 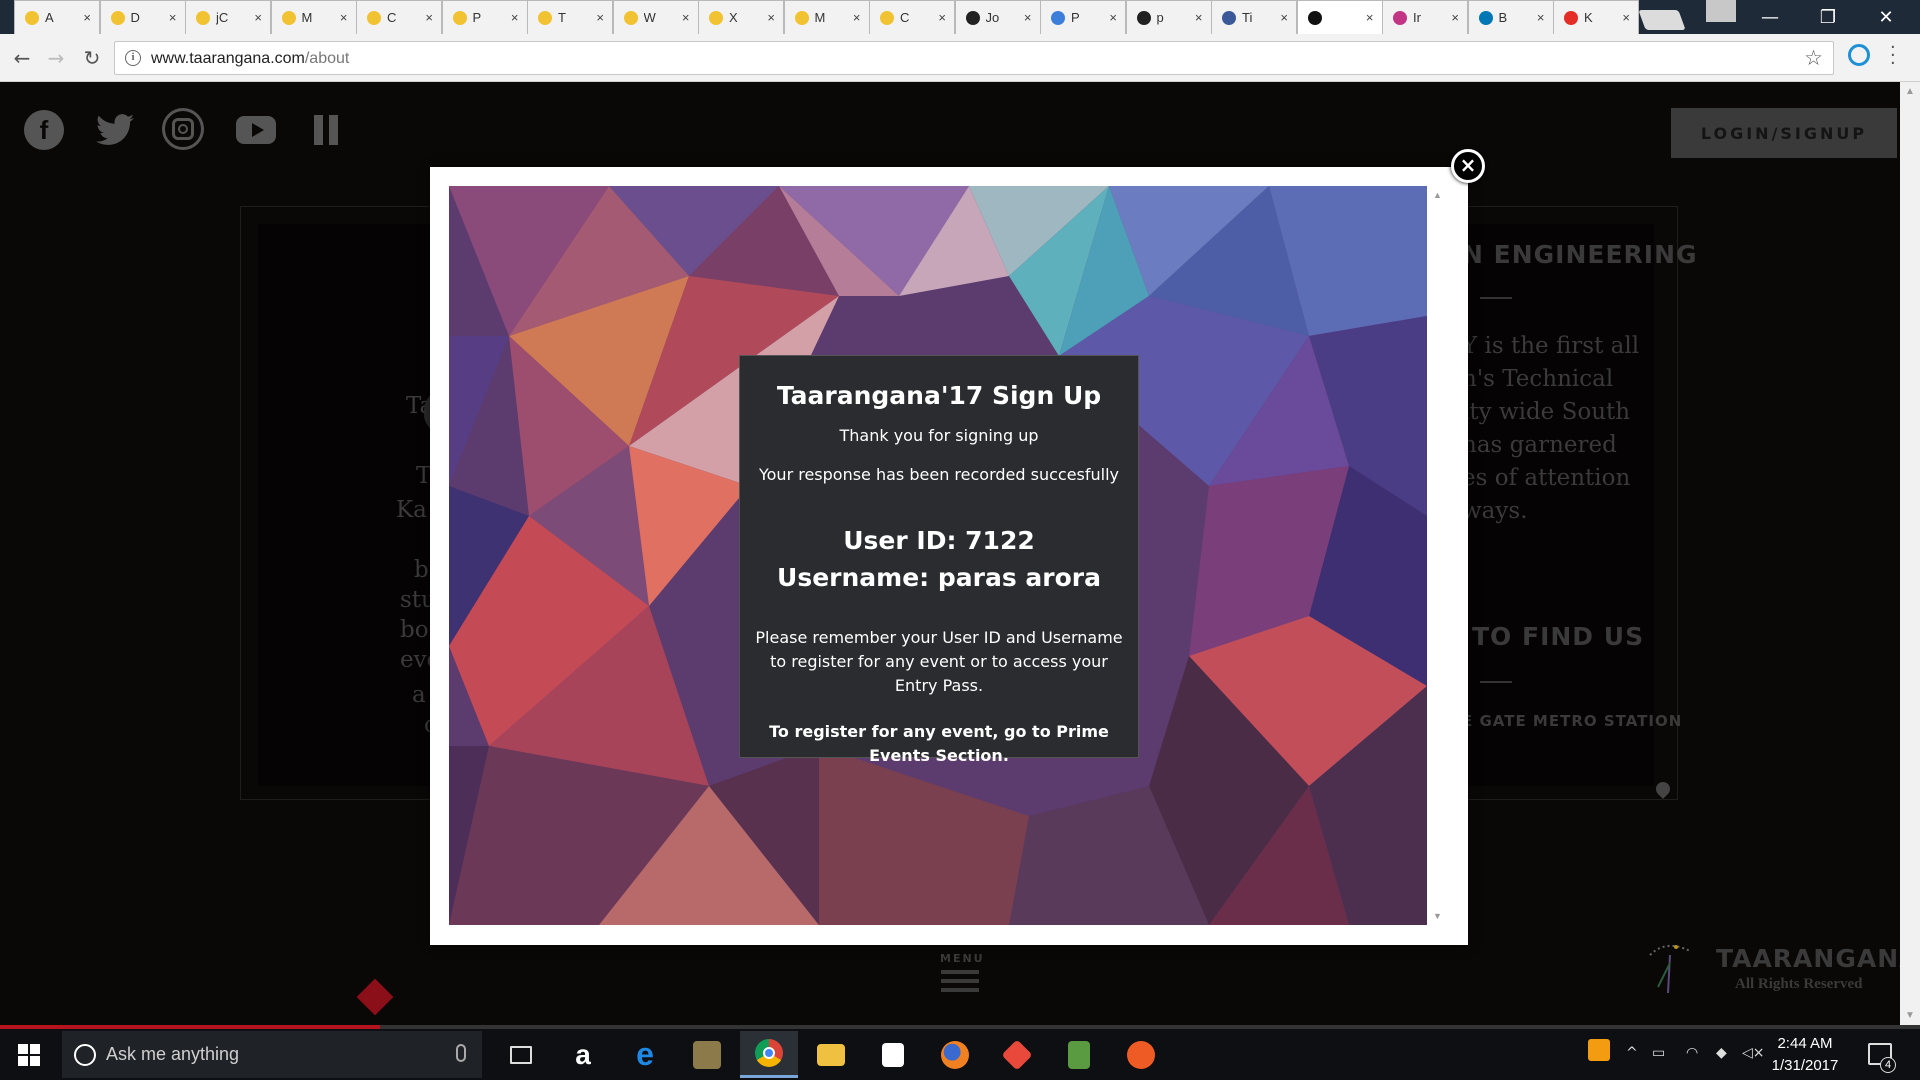 I want to click on minimize-button: —, so click(x=1770, y=17).